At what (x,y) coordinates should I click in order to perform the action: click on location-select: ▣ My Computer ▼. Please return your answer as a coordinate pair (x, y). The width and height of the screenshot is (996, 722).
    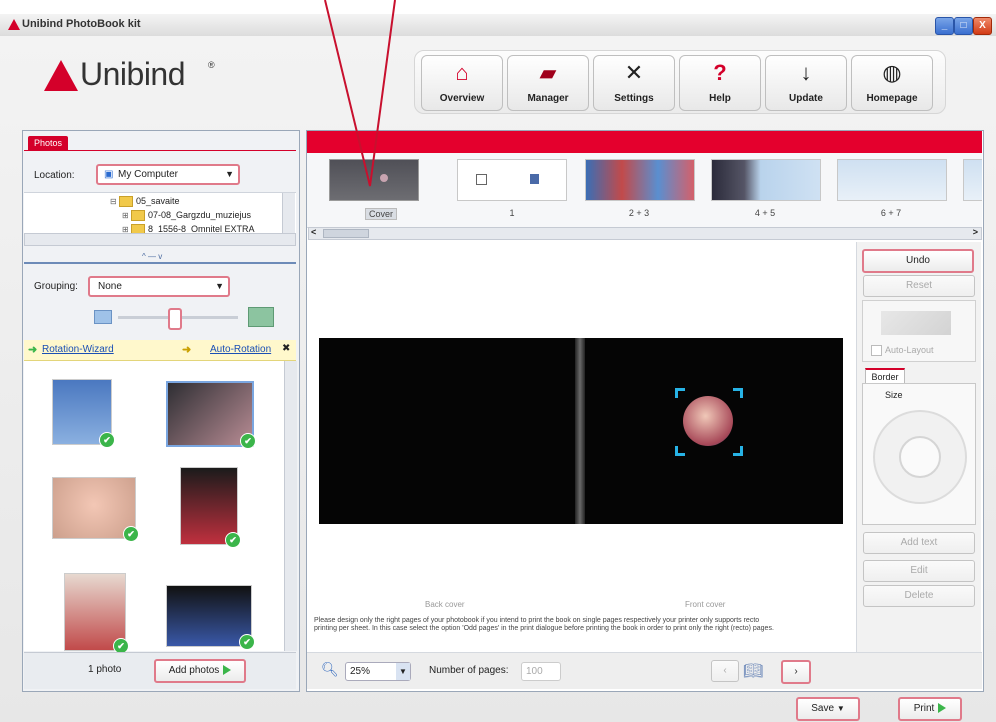
    Looking at the image, I should click on (168, 174).